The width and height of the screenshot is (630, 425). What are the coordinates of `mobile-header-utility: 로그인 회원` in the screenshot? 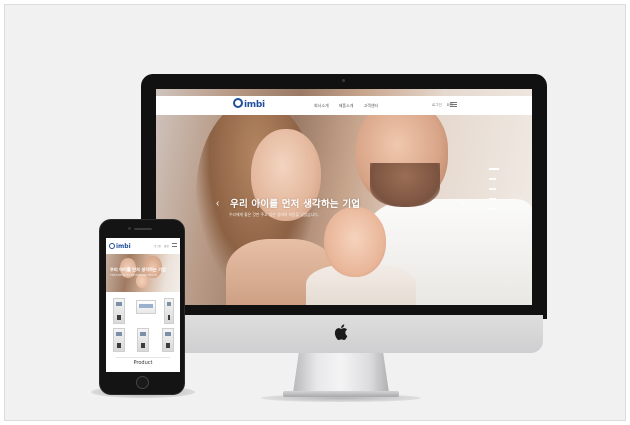 It's located at (161, 246).